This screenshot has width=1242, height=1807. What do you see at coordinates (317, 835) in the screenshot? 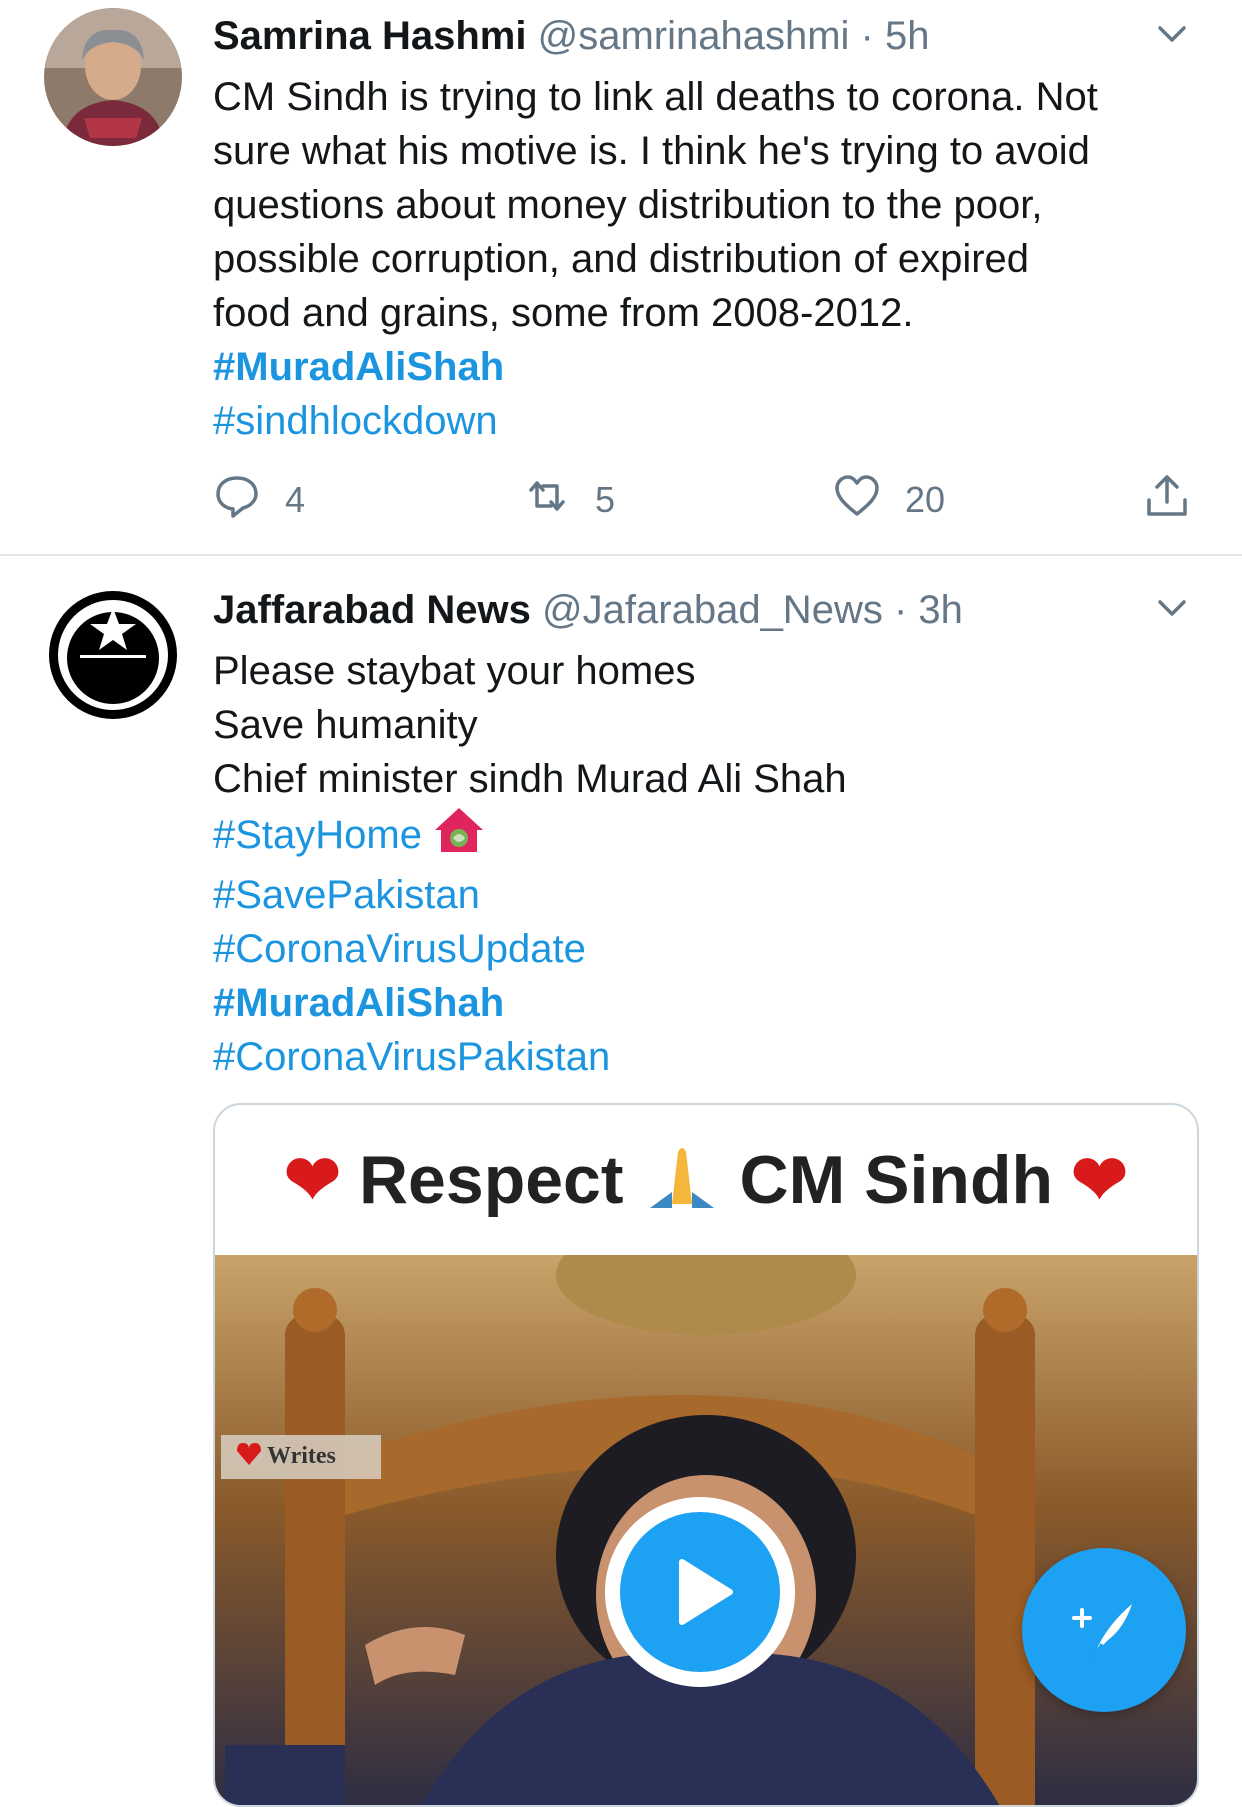
I see `hashtag-link: #StayHome` at bounding box center [317, 835].